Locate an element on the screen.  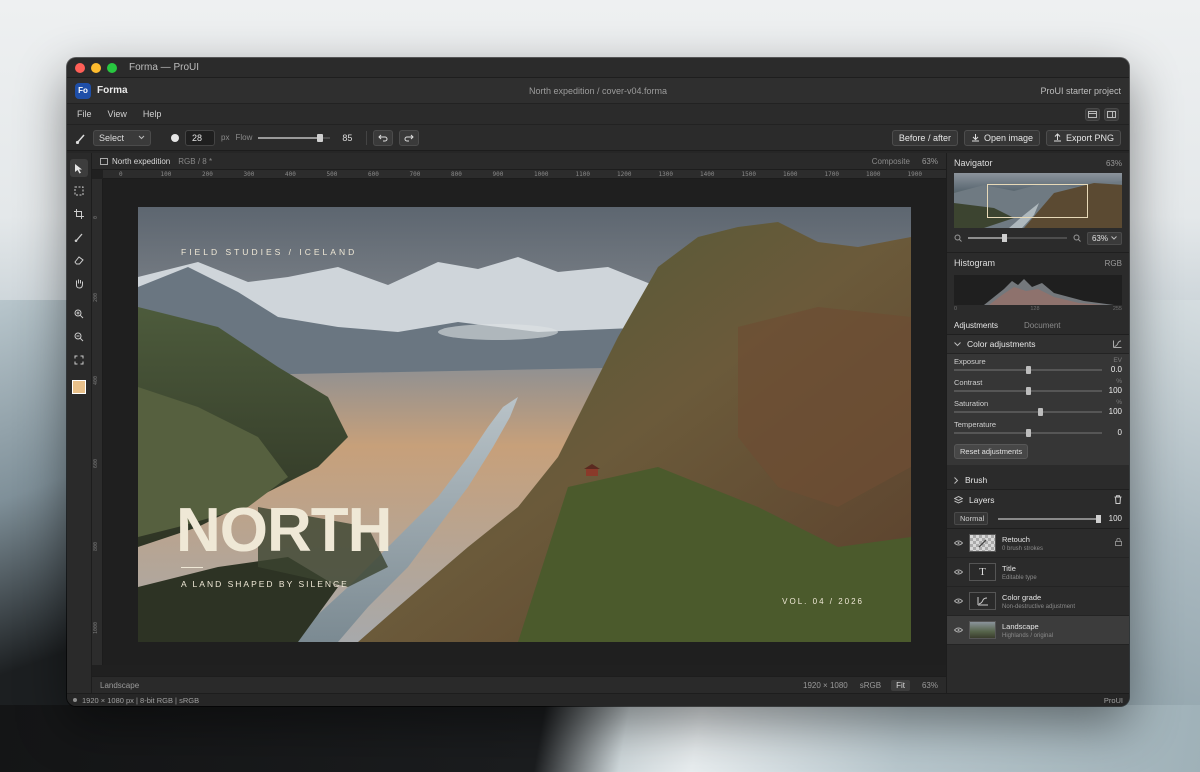
layer-item: Retouch 0 brush strokes is located at coordinates (1038, 543).